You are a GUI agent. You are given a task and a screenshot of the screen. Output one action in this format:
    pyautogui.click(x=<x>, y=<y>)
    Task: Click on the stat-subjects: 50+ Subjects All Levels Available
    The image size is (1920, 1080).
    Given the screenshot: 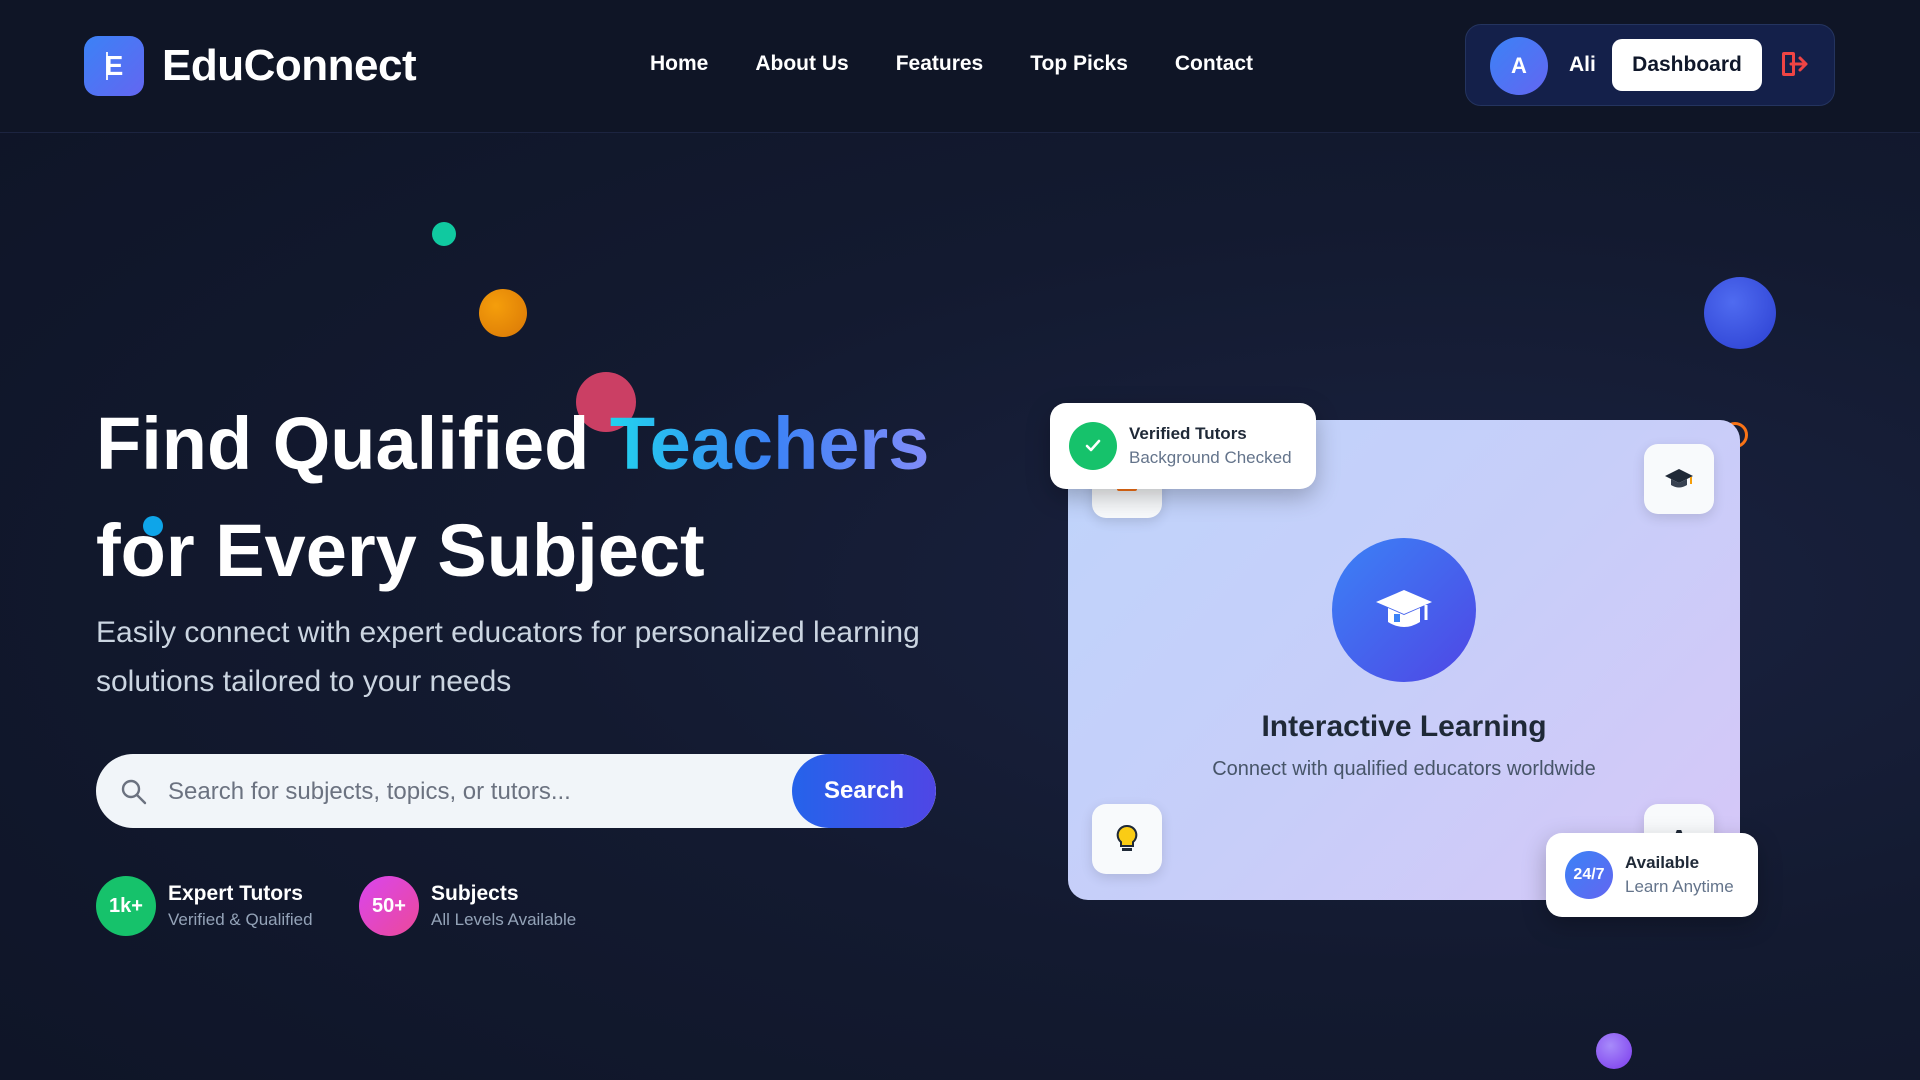 What is the action you would take?
    pyautogui.click(x=467, y=906)
    